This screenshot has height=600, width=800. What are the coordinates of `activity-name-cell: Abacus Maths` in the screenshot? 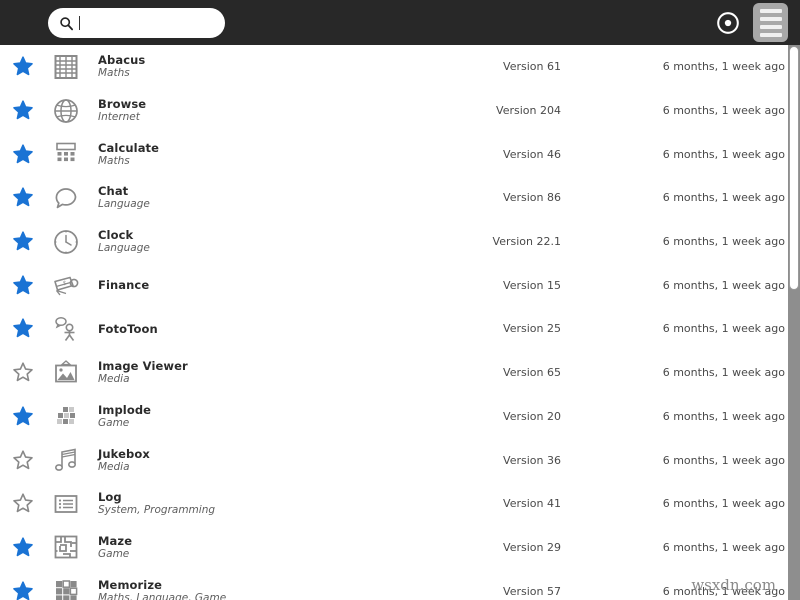 It's located at (223, 66).